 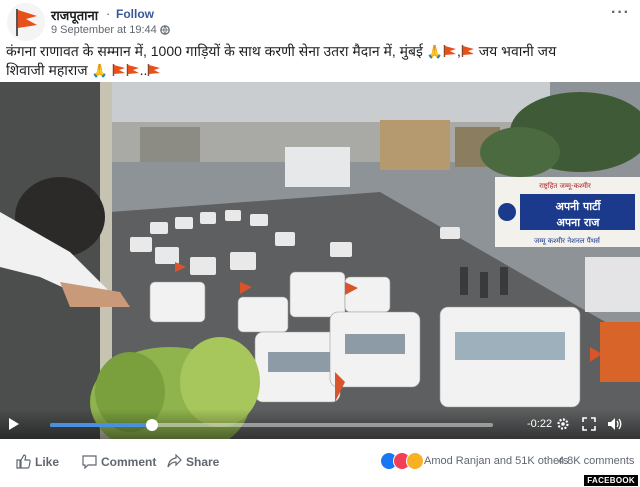 I want to click on thumbs-up-icon, so click(x=23, y=461).